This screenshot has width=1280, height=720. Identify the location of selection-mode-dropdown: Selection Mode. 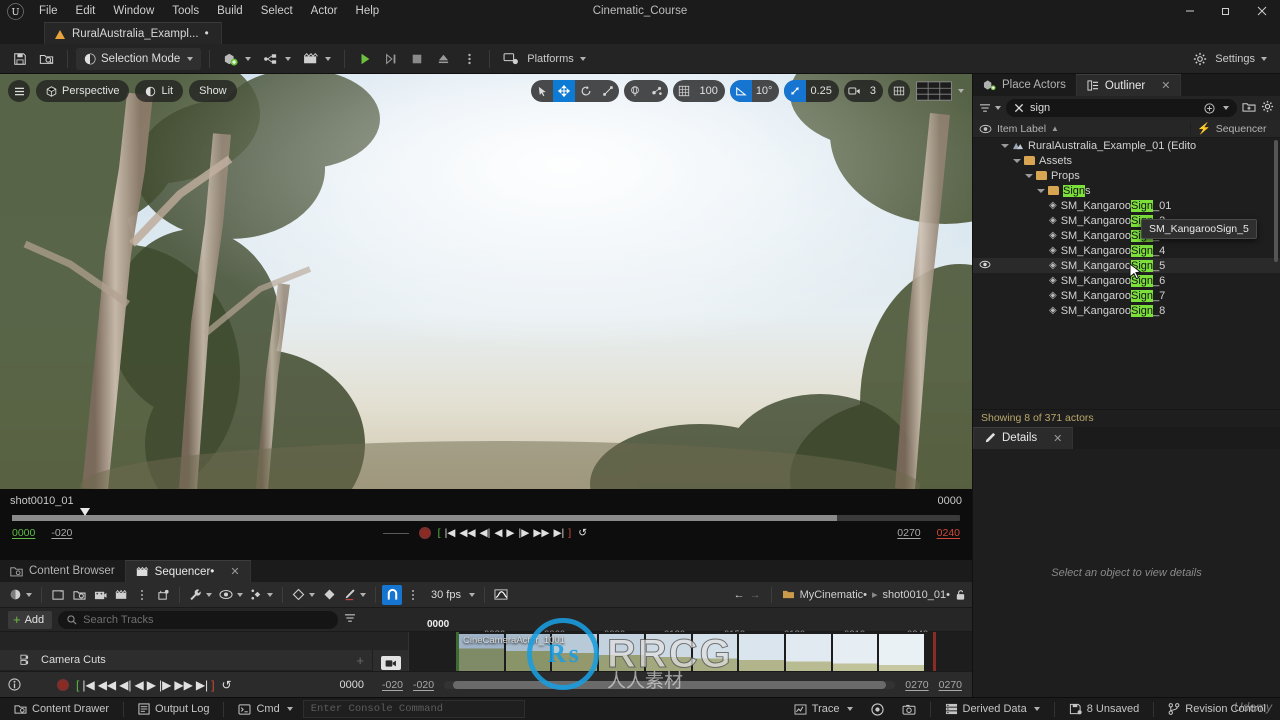
(139, 58).